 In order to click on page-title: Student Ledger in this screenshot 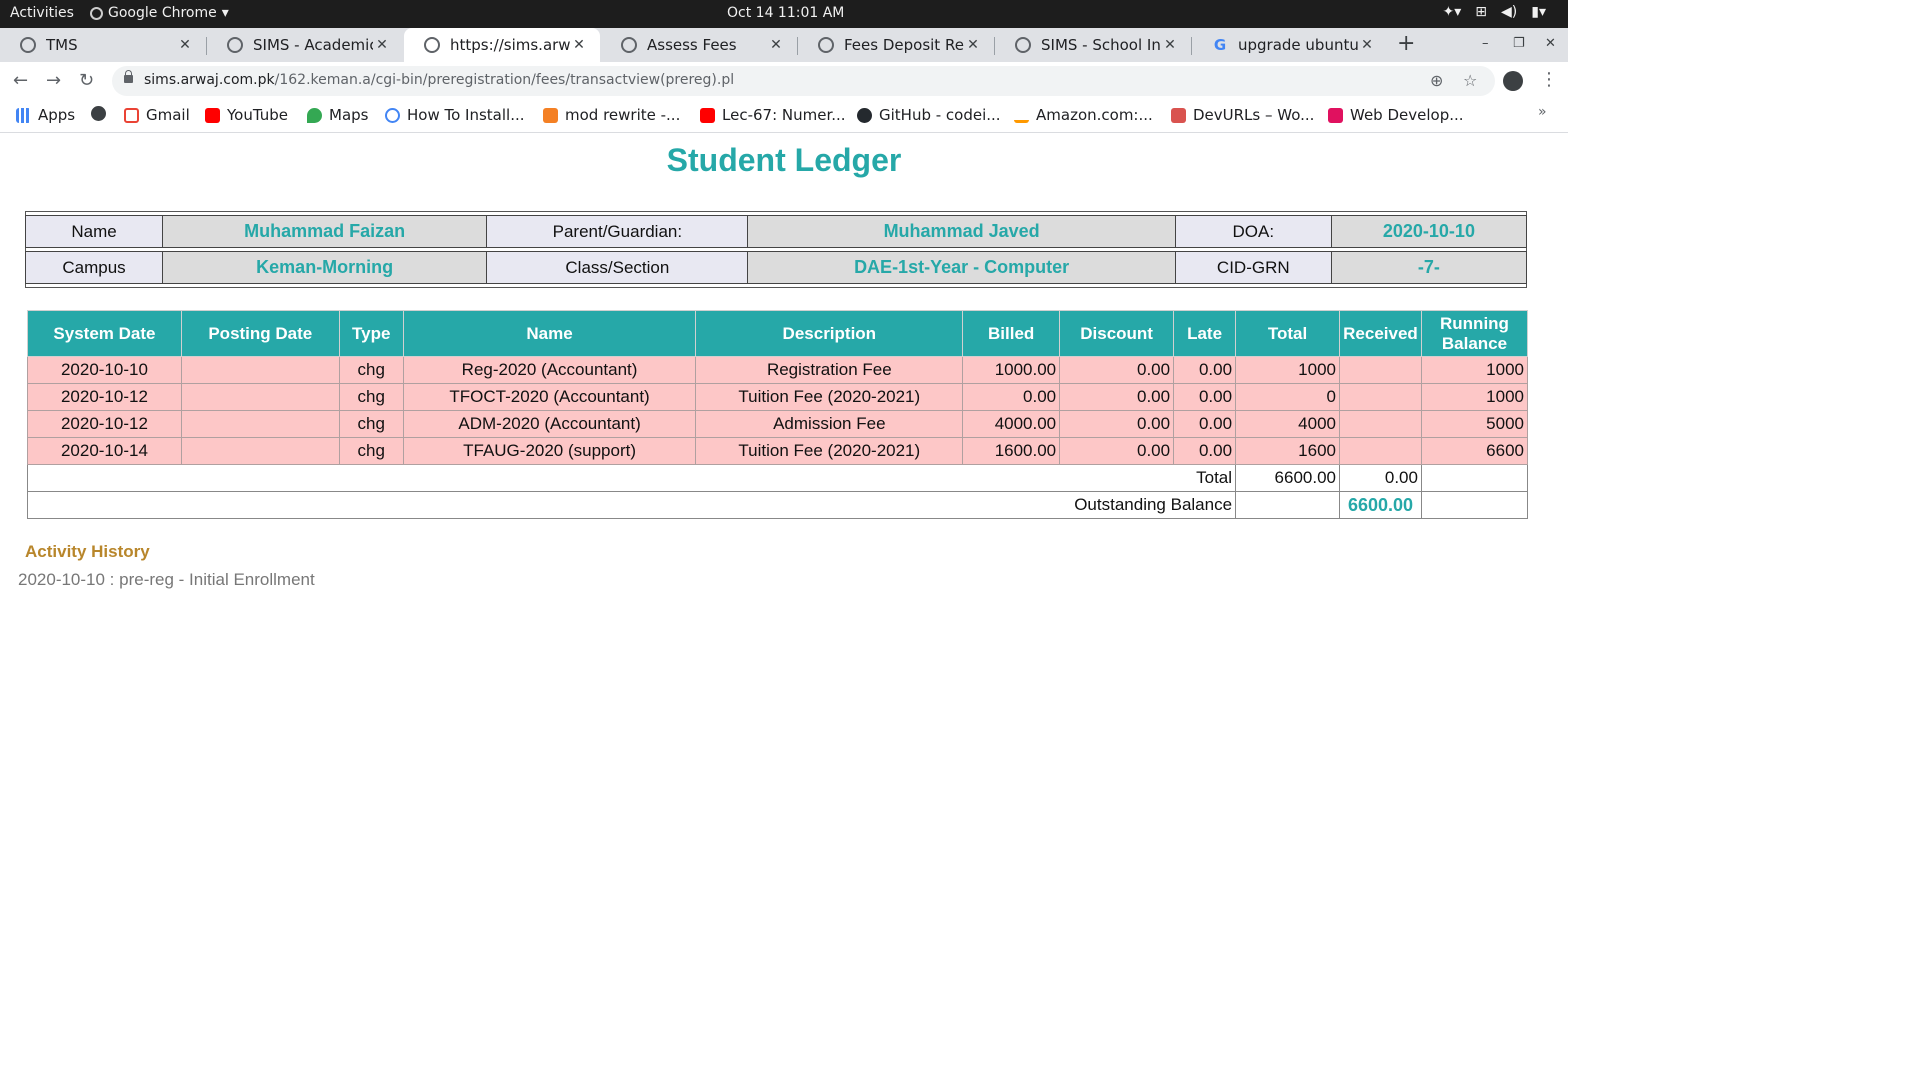, I will do `click(784, 160)`.